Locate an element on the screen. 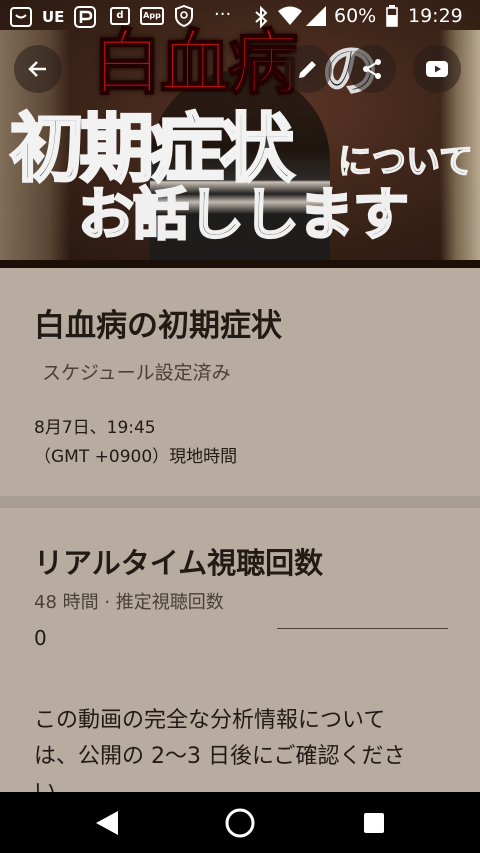 This screenshot has width=480, height=853. info-text-line1: この動画の完全な分析情報について is located at coordinates (210, 720).